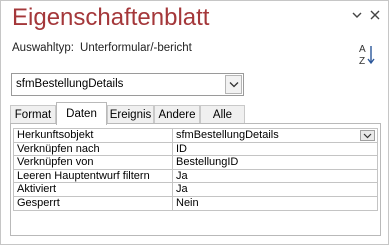  Describe the element at coordinates (33, 114) in the screenshot. I see `tab-format: Format` at that location.